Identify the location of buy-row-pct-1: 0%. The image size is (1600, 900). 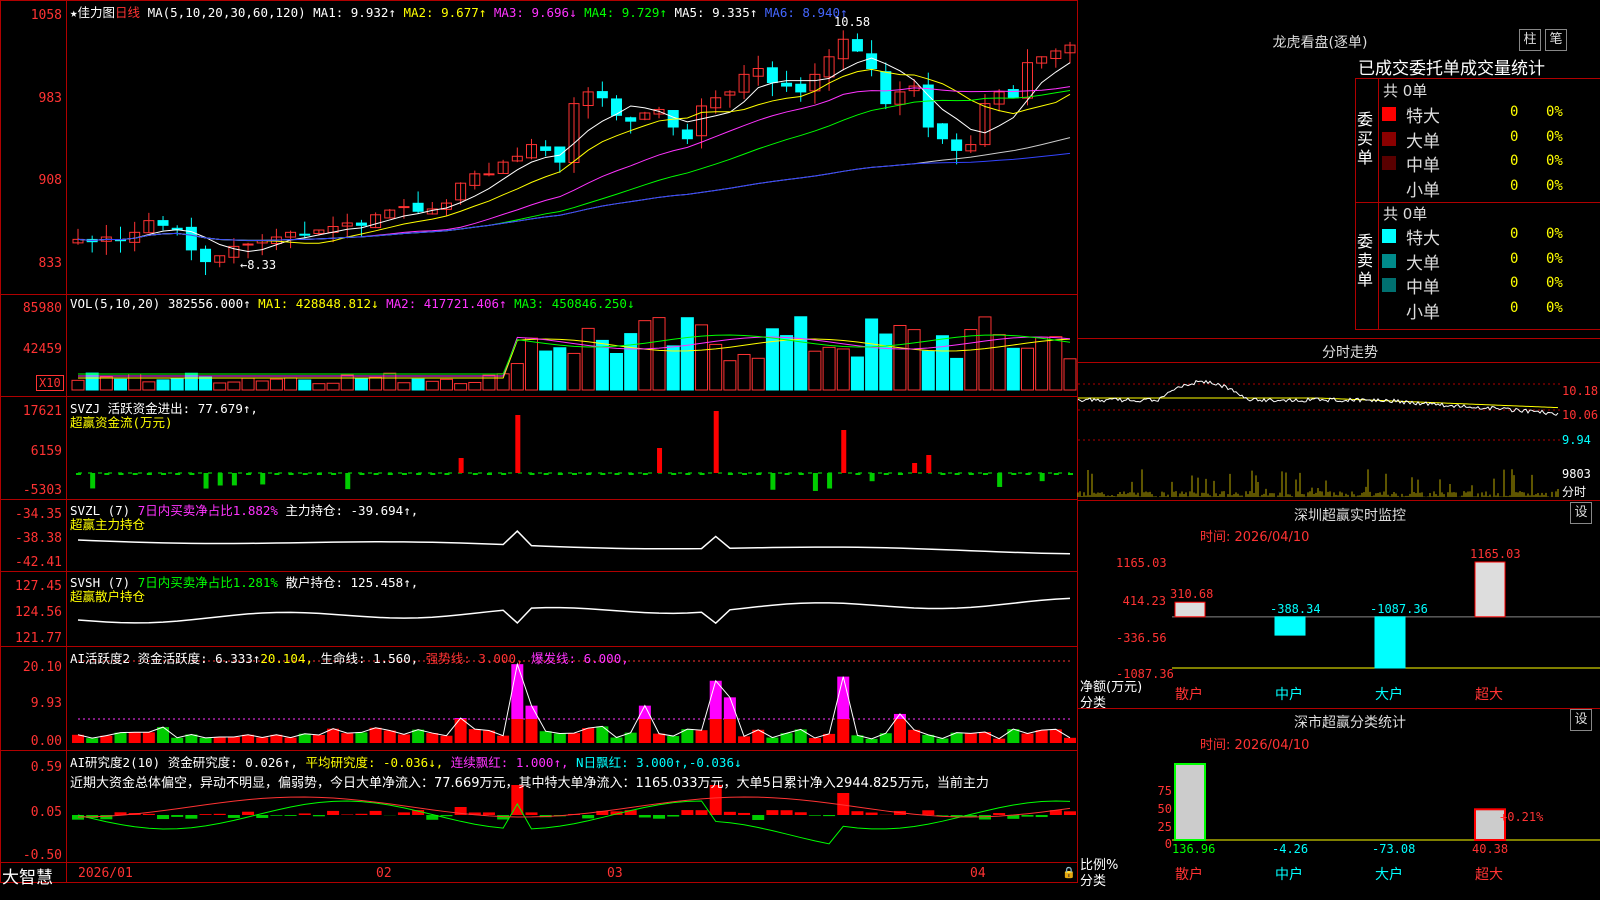
(1554, 136).